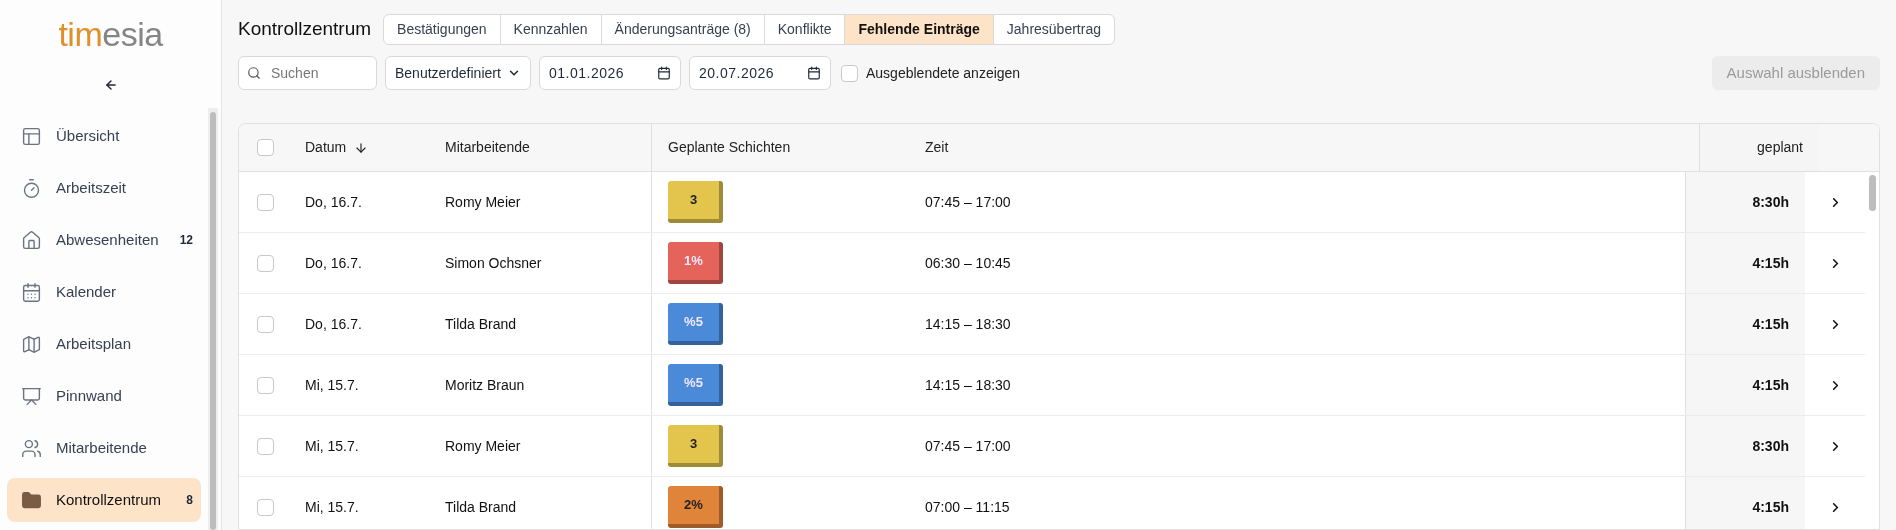  I want to click on logo: timesia, so click(110, 34).